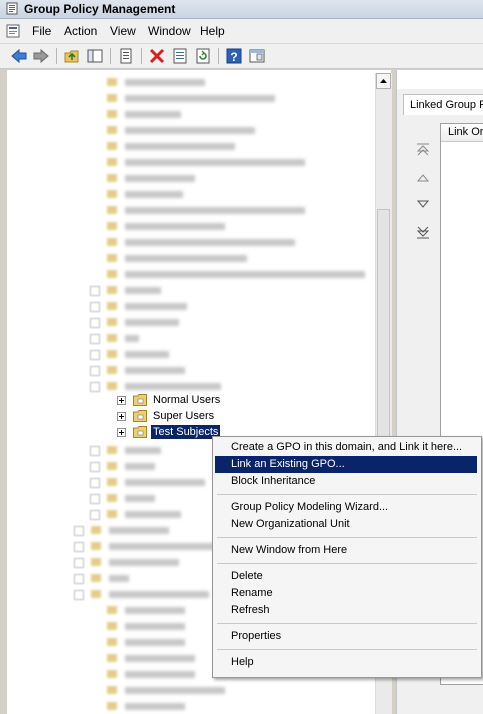 The image size is (483, 714). Describe the element at coordinates (80, 31) in the screenshot. I see `menu-action: Action` at that location.